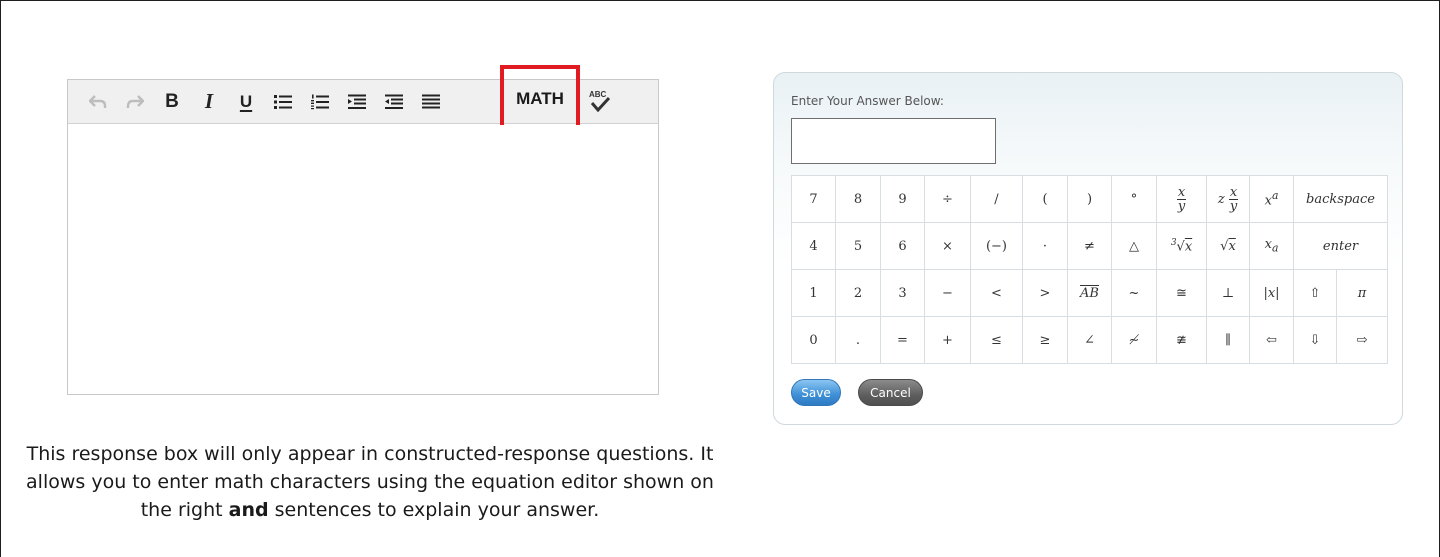 This screenshot has width=1440, height=557. What do you see at coordinates (858, 199) in the screenshot?
I see `key-8: 8` at bounding box center [858, 199].